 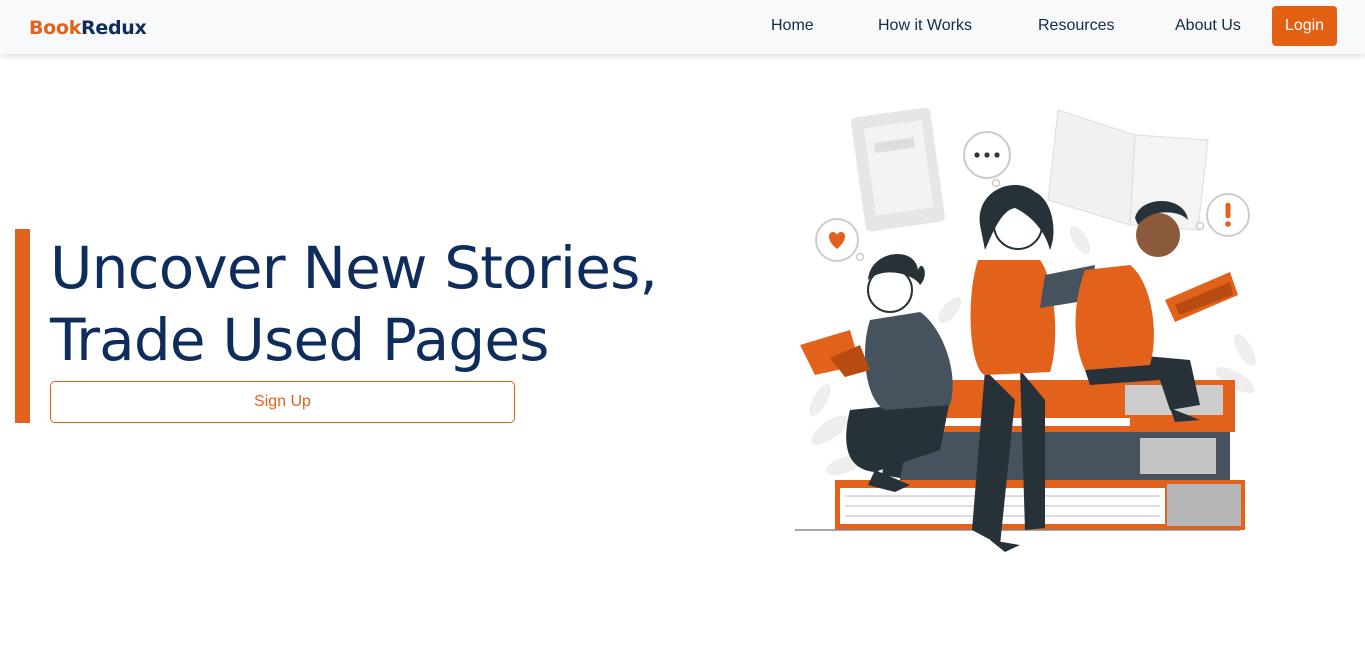 What do you see at coordinates (360, 304) in the screenshot?
I see `hero-title: Uncover New Stories, Trade Used Pages` at bounding box center [360, 304].